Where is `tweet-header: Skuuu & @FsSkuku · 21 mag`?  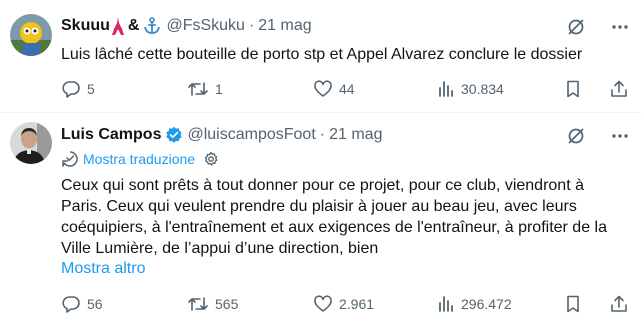 tweet-header: Skuuu & @FsSkuku · 21 mag is located at coordinates (186, 26).